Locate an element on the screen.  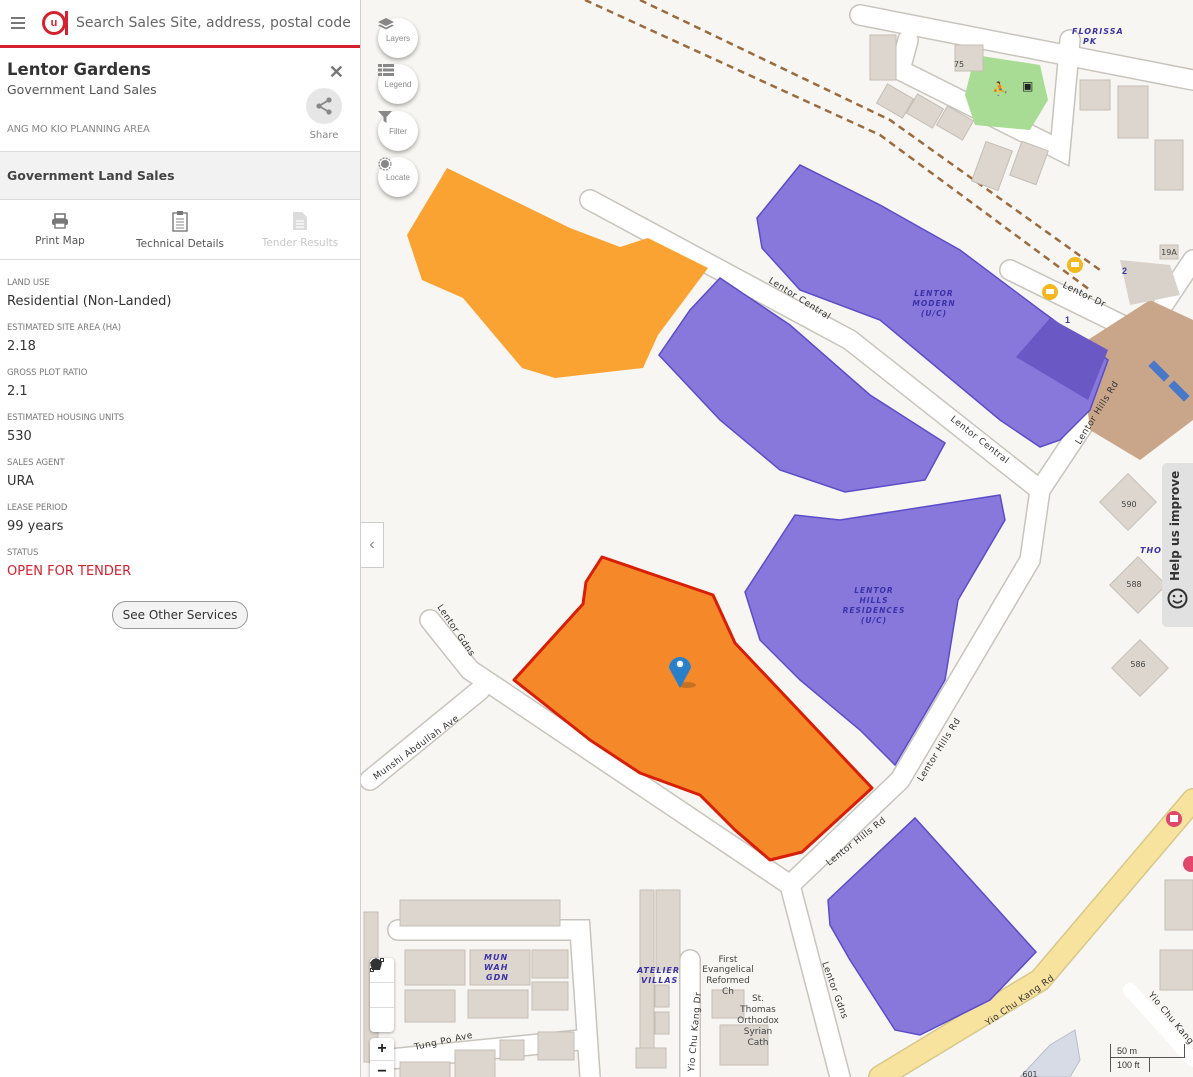
field-status: Status OPEN FOR TENDER is located at coordinates (180, 563).